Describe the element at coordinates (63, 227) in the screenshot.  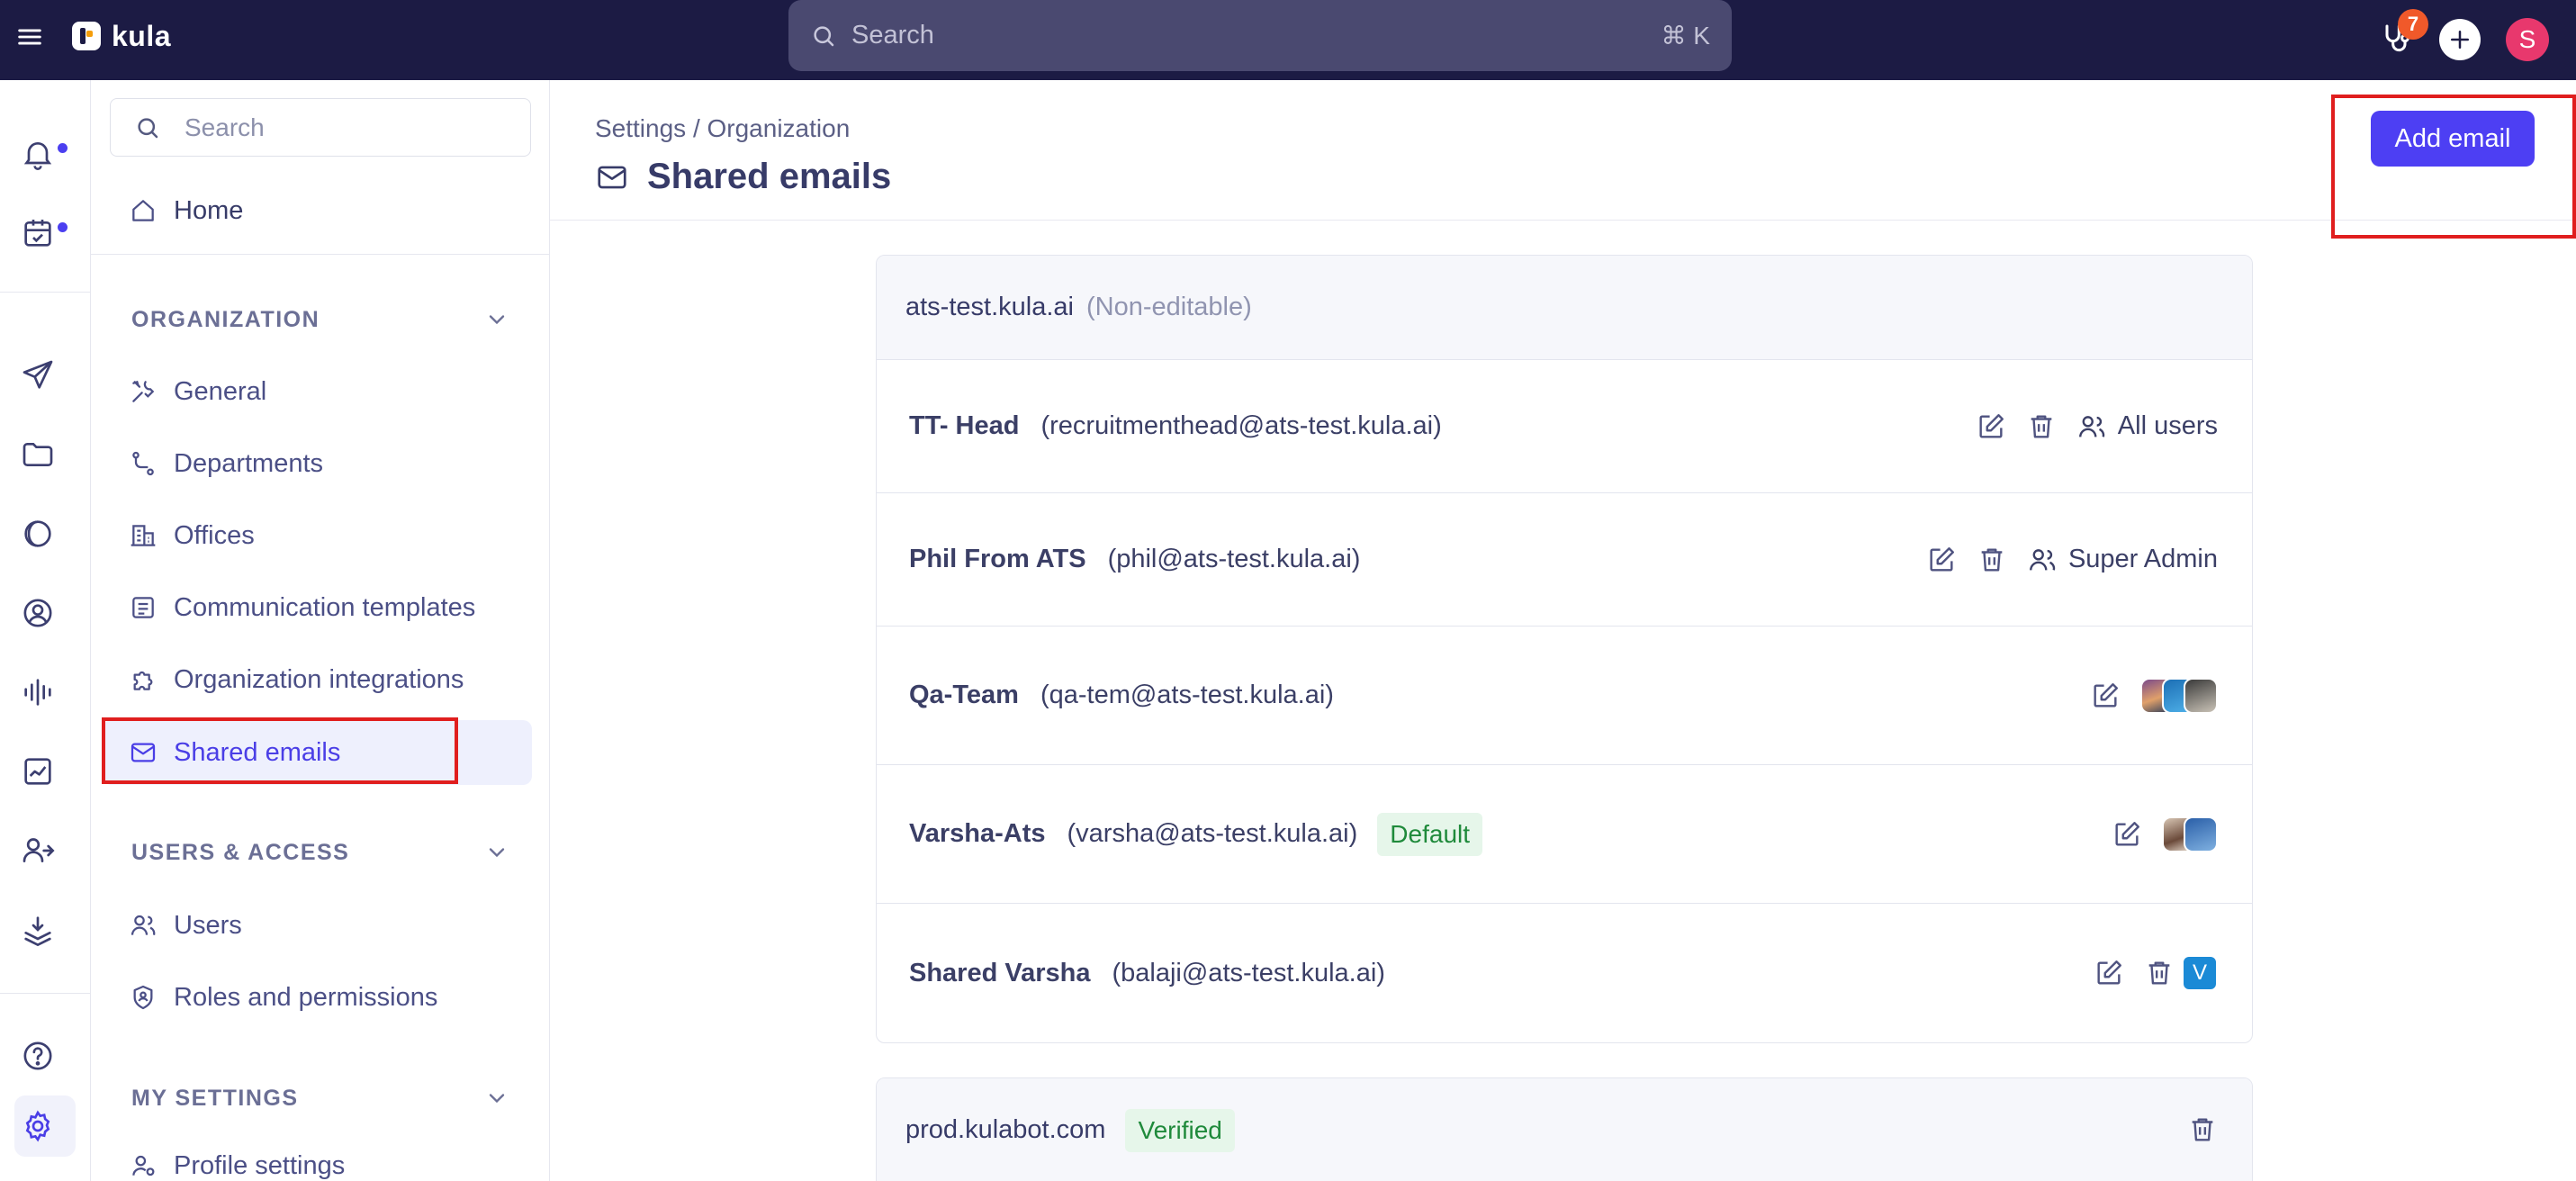
I see `calendar-unread-dot` at that location.